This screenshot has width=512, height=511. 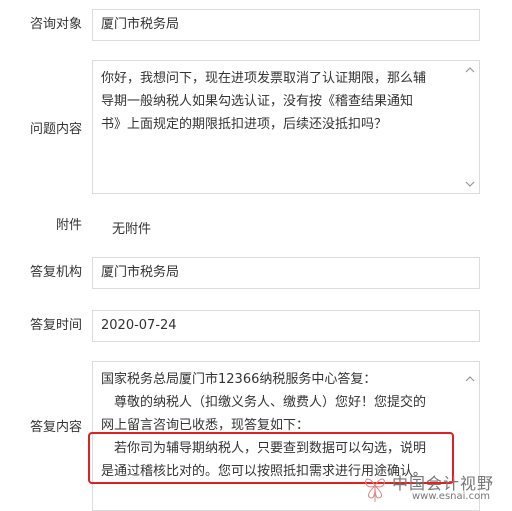 What do you see at coordinates (451, 496) in the screenshot?
I see `watermark-url: www.esnai.com` at bounding box center [451, 496].